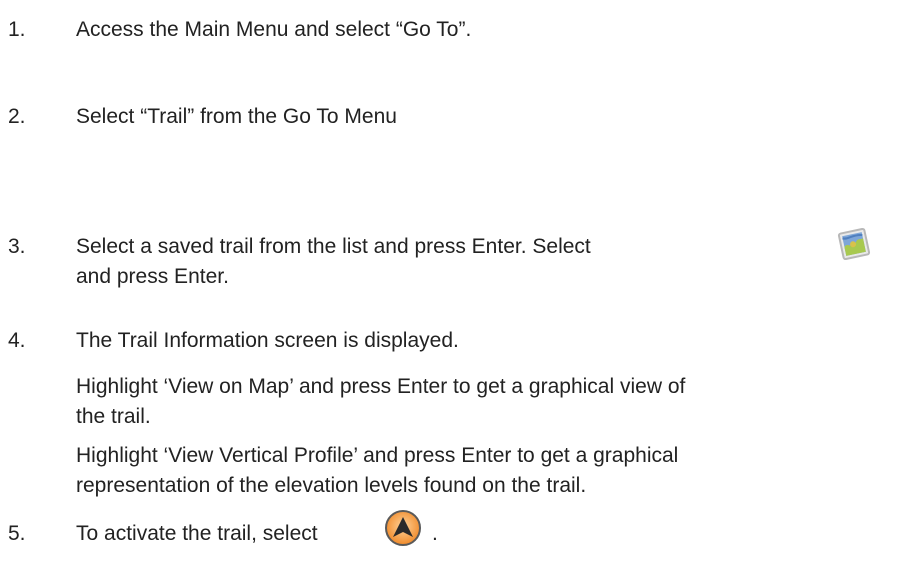 The height and width of the screenshot is (562, 906). I want to click on step-1-text: Access the Main Menu and select “Go To”., so click(274, 29).